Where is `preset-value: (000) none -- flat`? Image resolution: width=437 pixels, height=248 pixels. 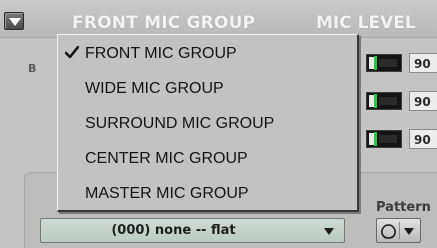 preset-value: (000) none -- flat is located at coordinates (173, 230).